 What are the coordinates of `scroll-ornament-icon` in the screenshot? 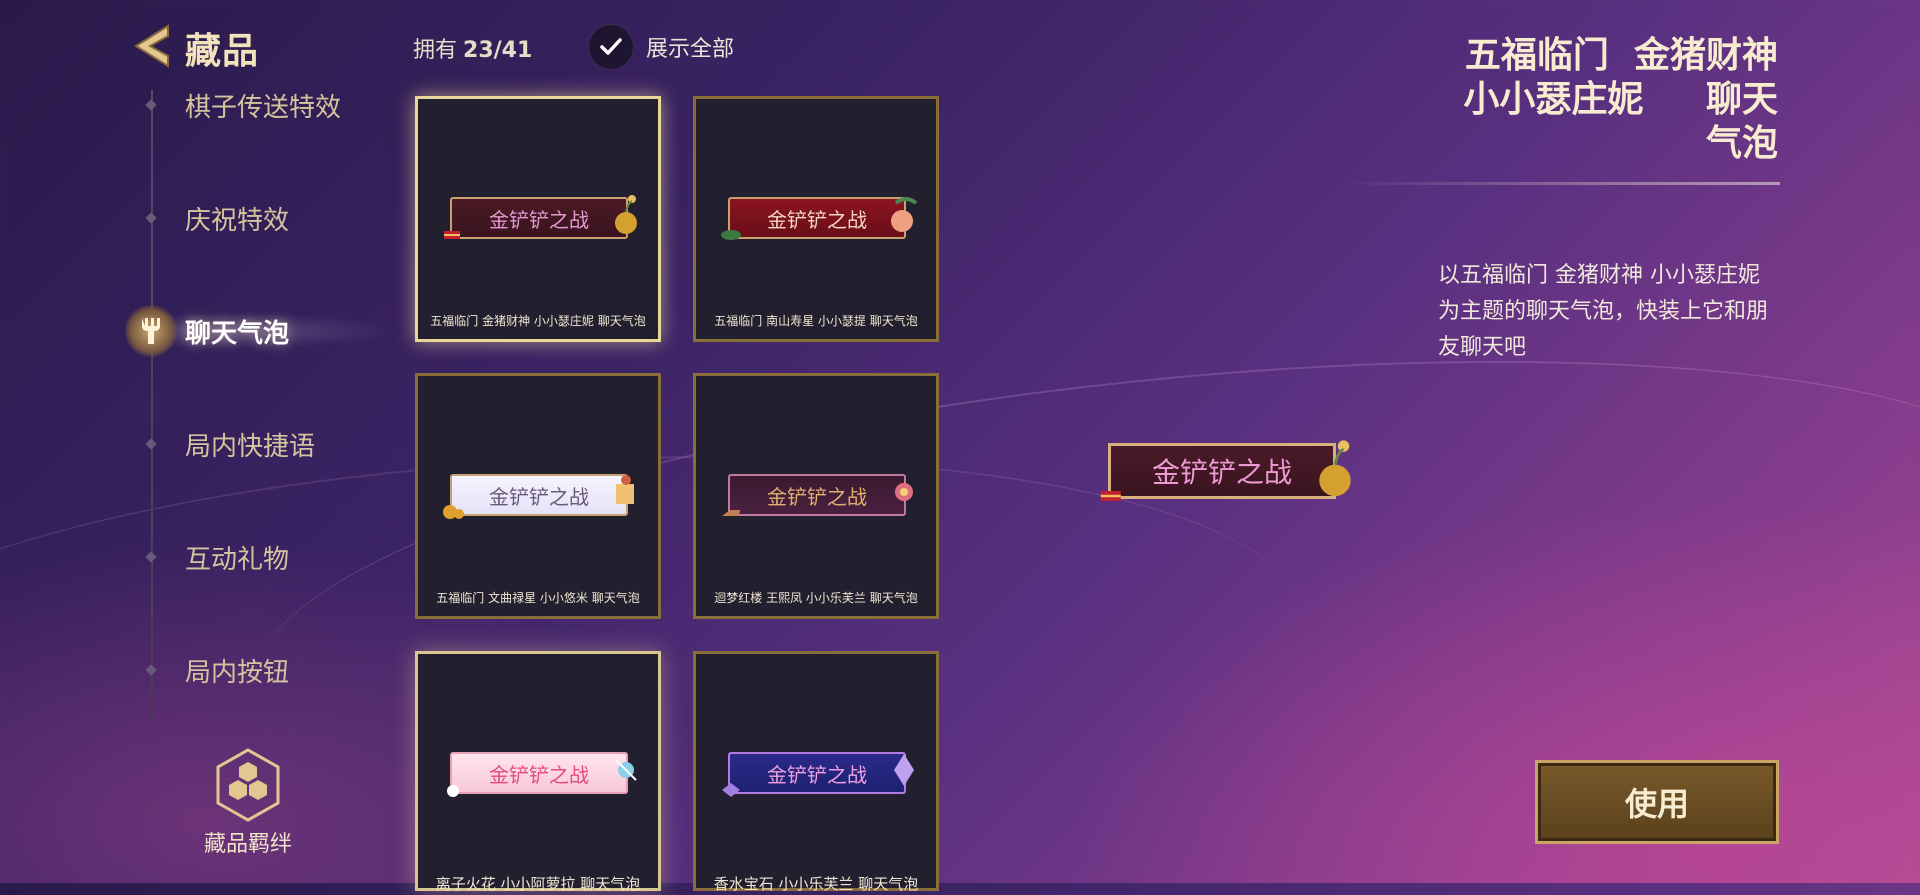 It's located at (625, 489).